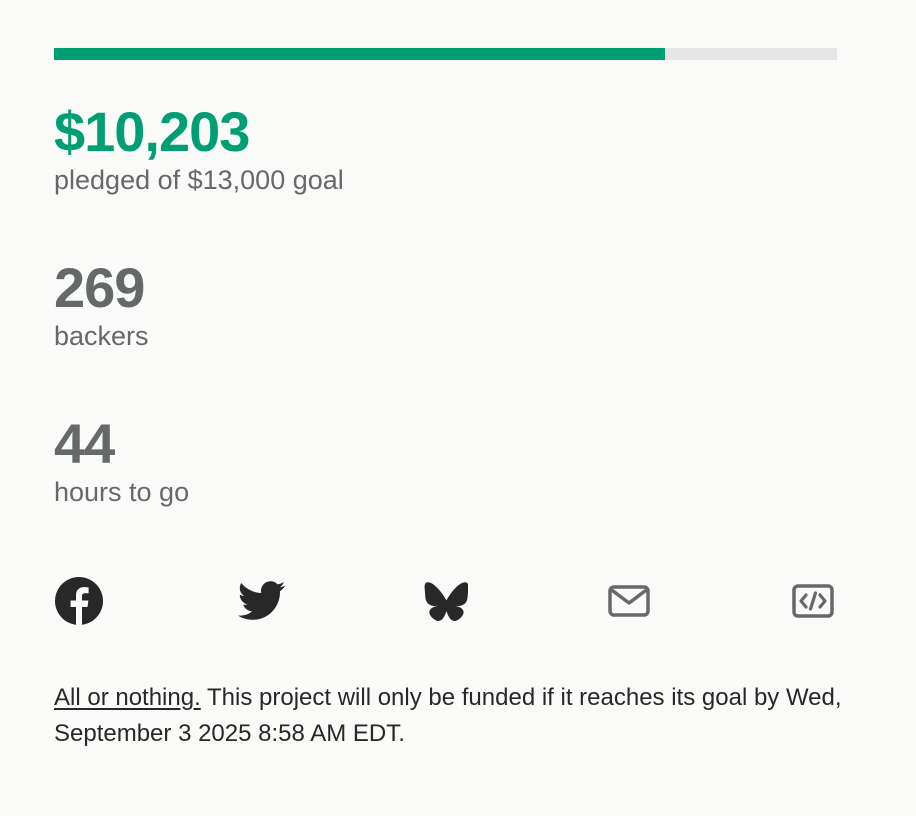 This screenshot has width=916, height=816. Describe the element at coordinates (359, 54) in the screenshot. I see `funding-progress-fill` at that location.